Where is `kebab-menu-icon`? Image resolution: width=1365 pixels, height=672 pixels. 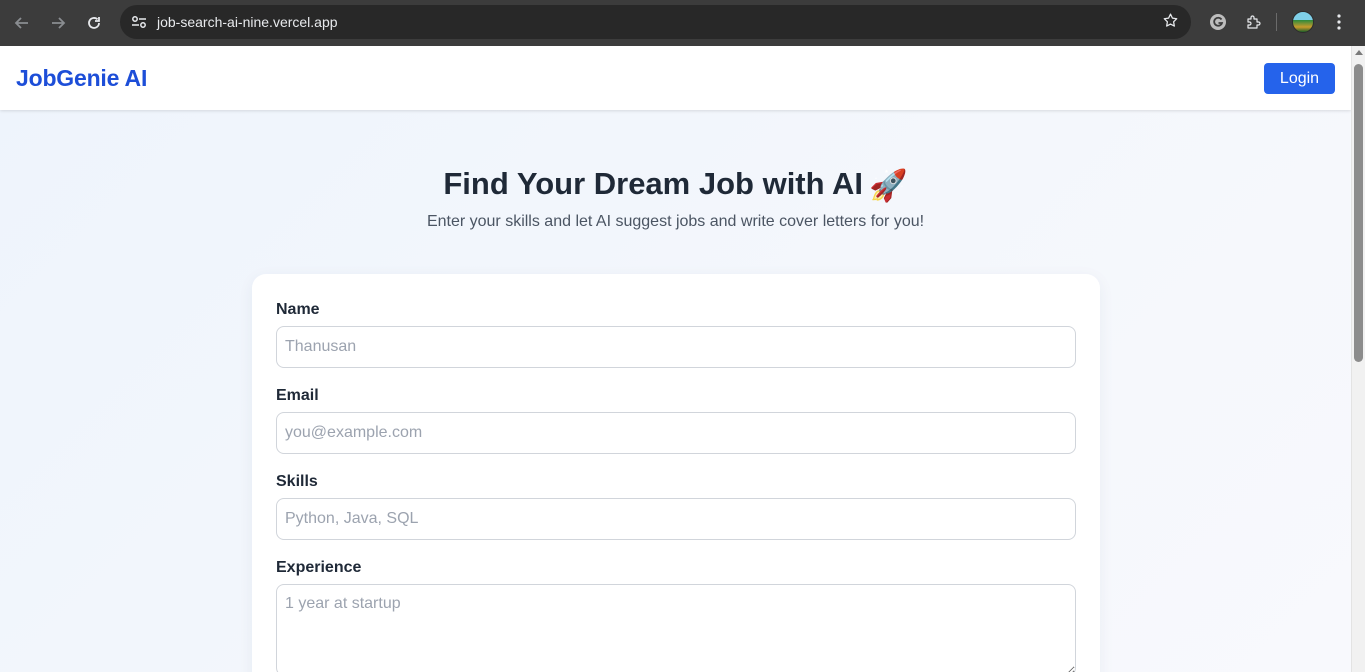 kebab-menu-icon is located at coordinates (1339, 22).